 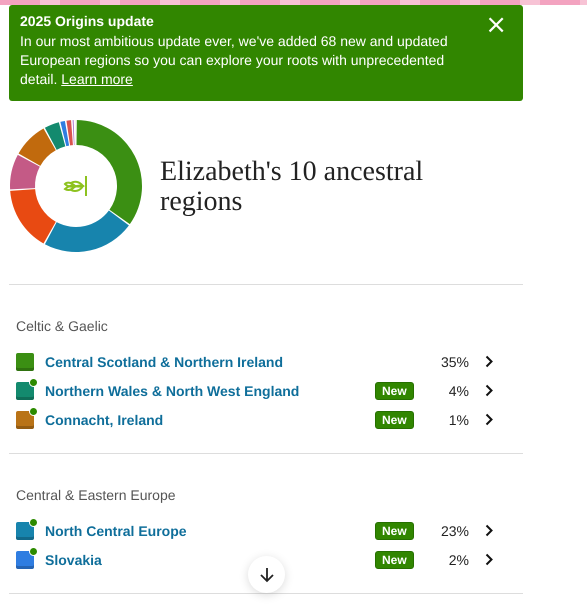 What do you see at coordinates (96, 495) in the screenshot?
I see `section-title: Central & Eastern Europe` at bounding box center [96, 495].